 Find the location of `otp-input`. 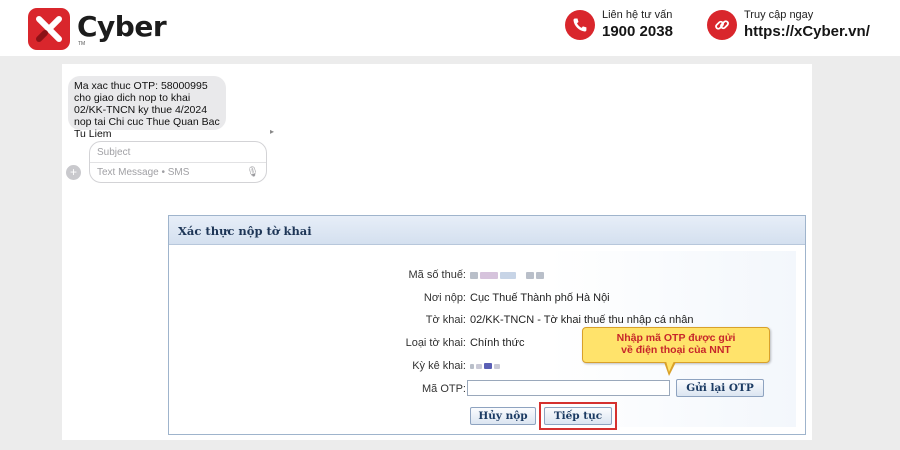

otp-input is located at coordinates (568, 388).